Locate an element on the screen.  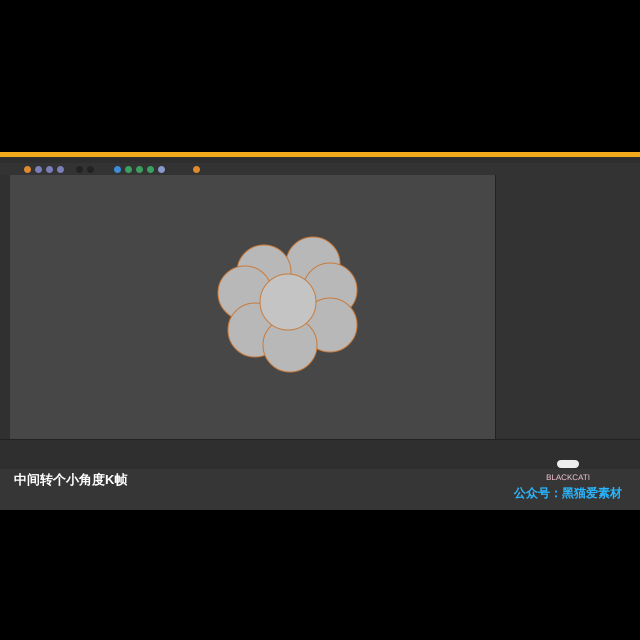
logo-text: BLACKCATI is located at coordinates (568, 478).